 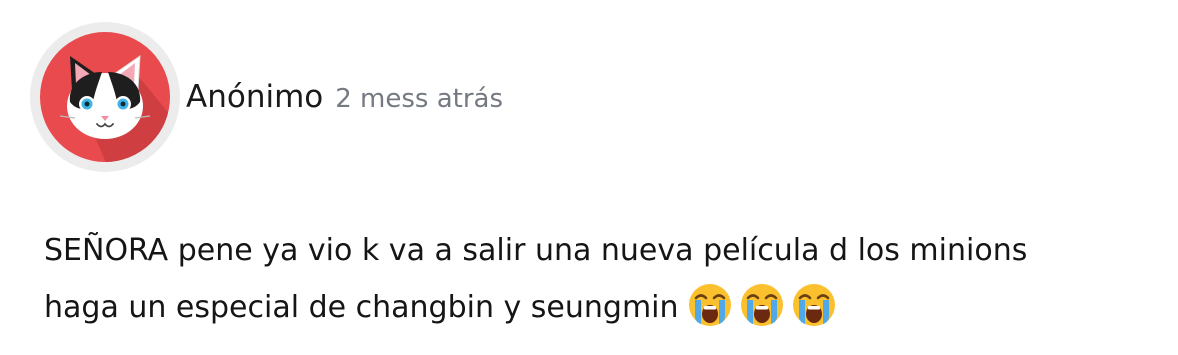 I want to click on cat-avatar-icon, so click(x=105, y=97).